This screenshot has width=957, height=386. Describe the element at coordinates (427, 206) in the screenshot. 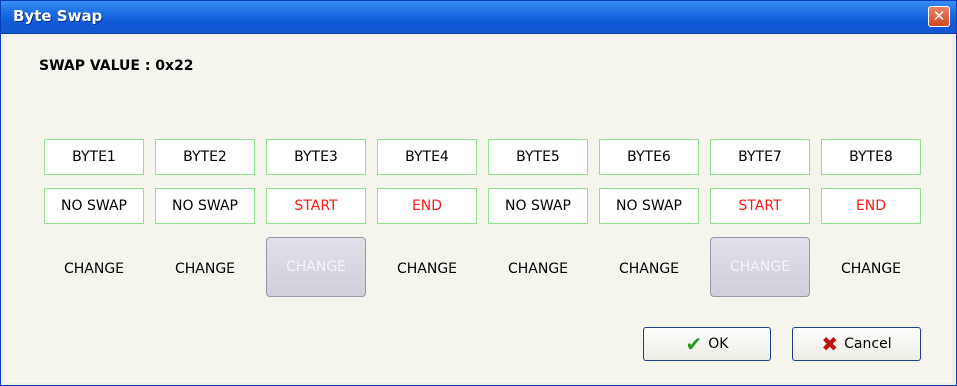

I see `byte-state-4: END` at that location.